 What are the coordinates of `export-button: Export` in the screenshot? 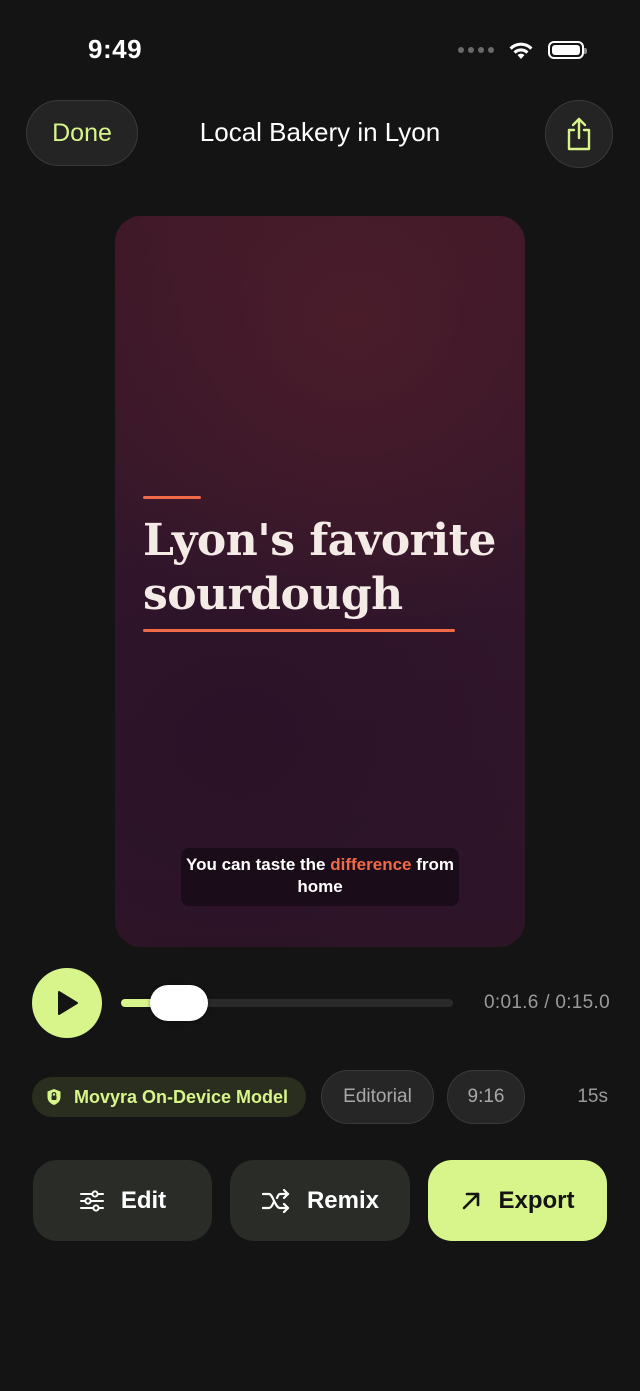 It's located at (517, 1200).